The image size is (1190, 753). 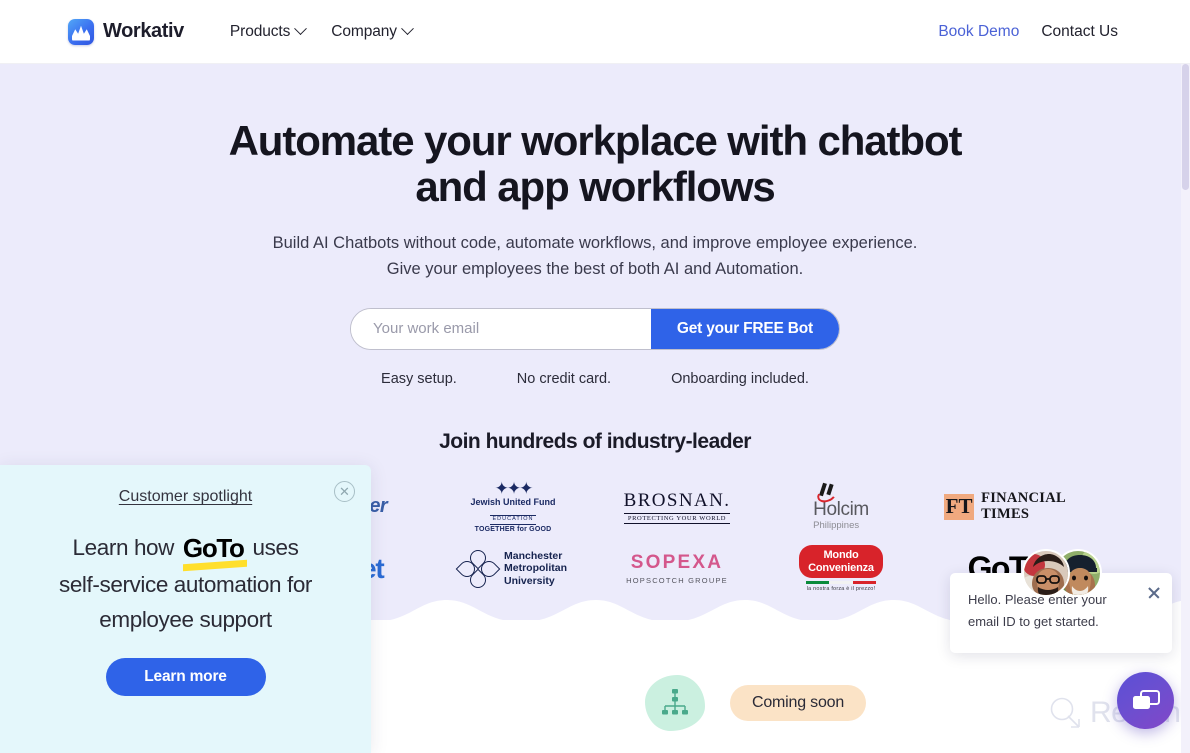 I want to click on org-chart-icon, so click(x=675, y=703).